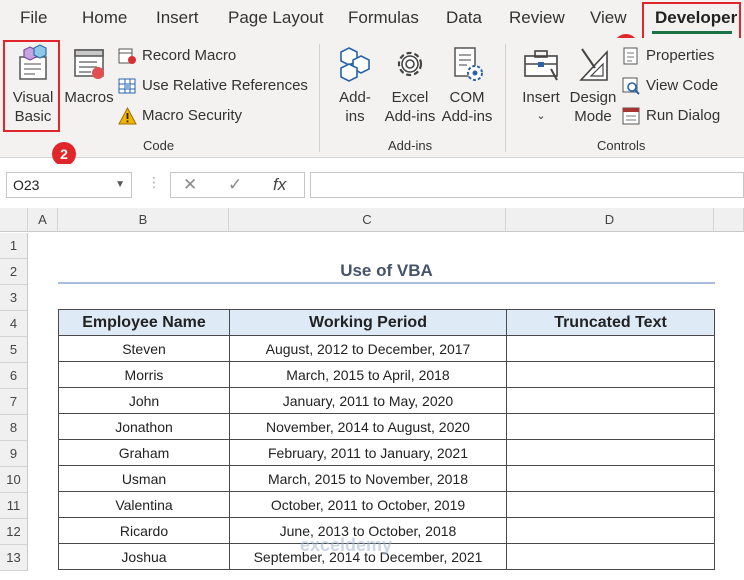 This screenshot has width=744, height=580. I want to click on row-header: 10, so click(14, 480).